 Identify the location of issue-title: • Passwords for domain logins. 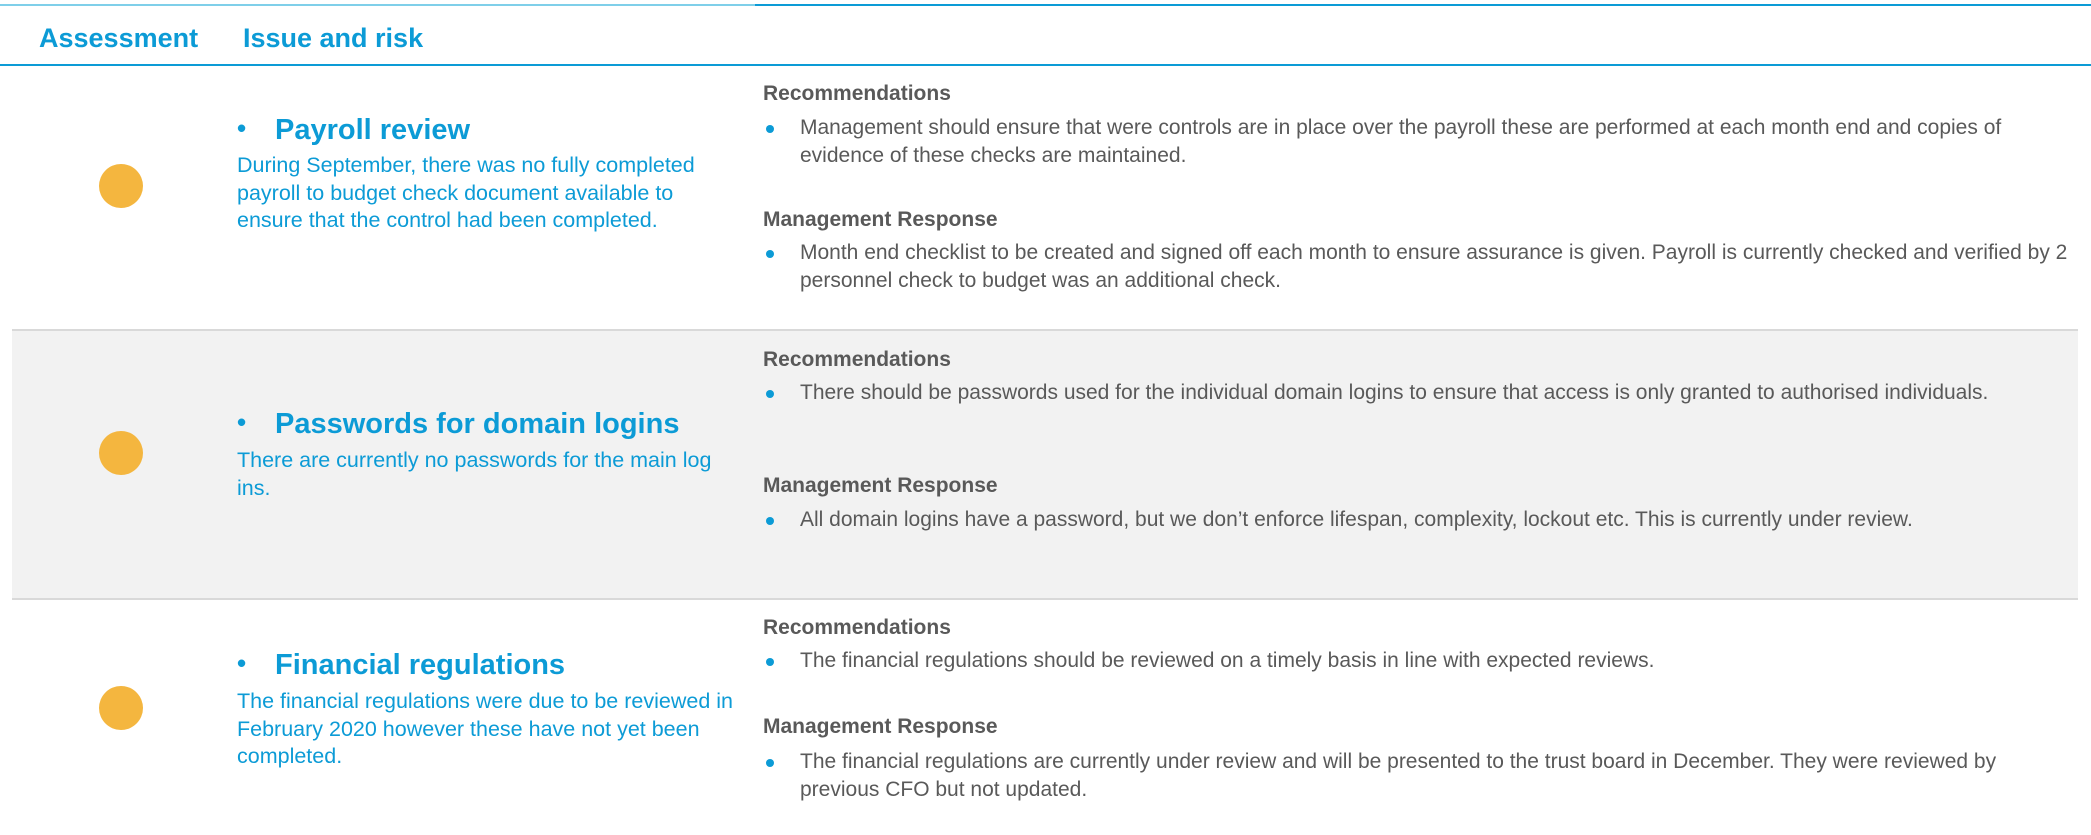
(458, 423).